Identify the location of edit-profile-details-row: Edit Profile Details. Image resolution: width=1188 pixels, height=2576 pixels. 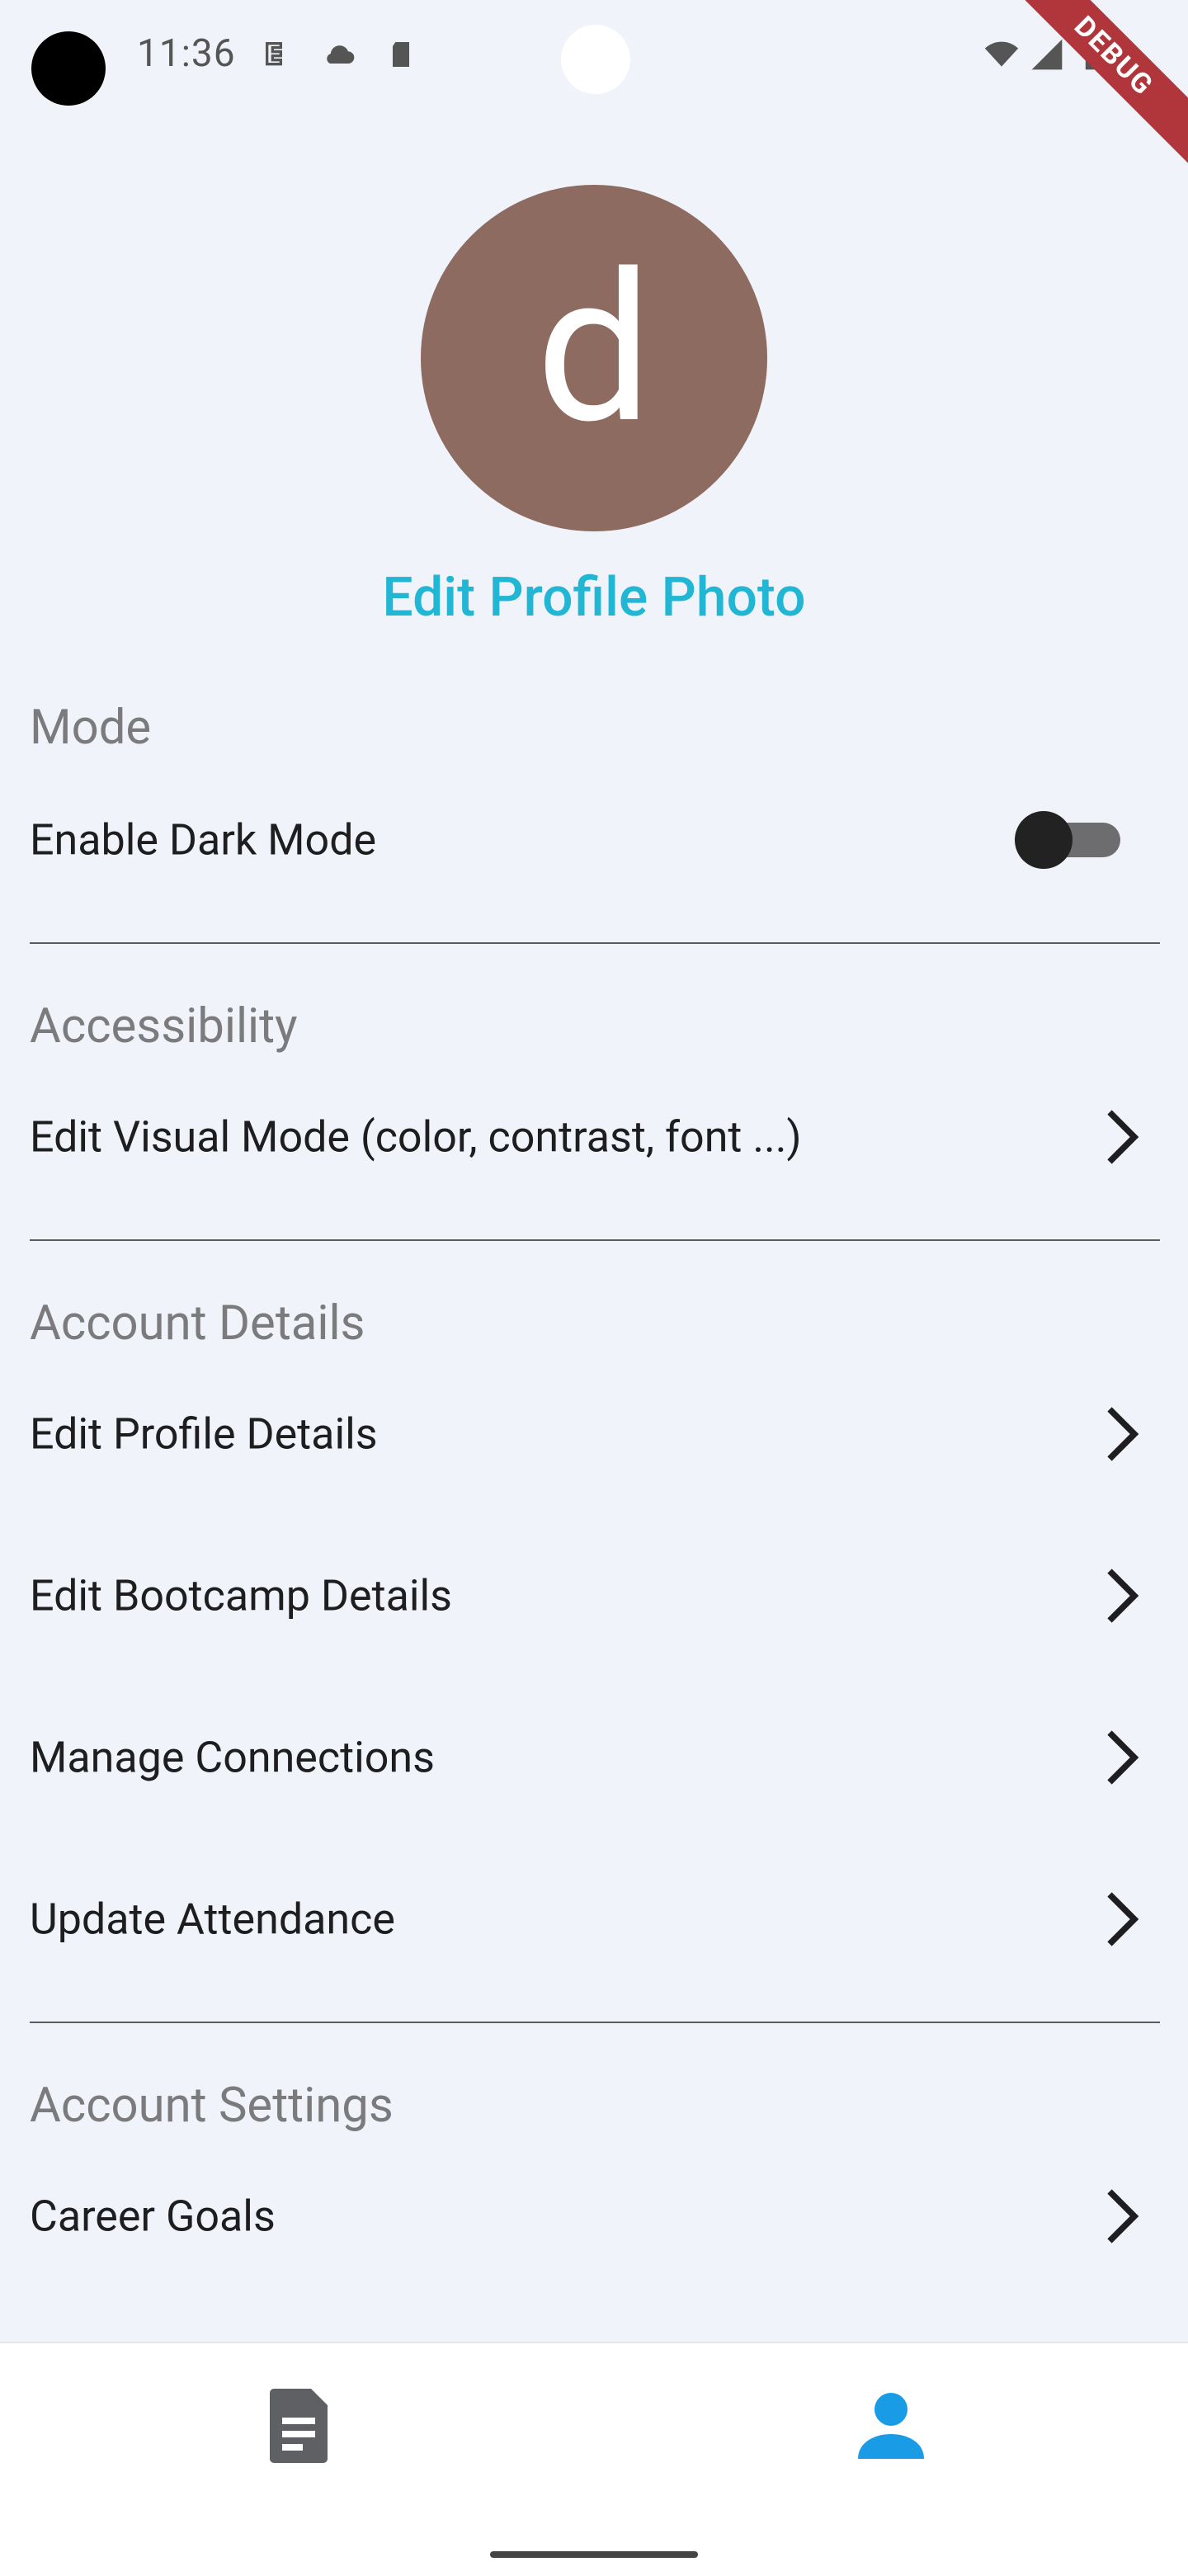
(594, 1434).